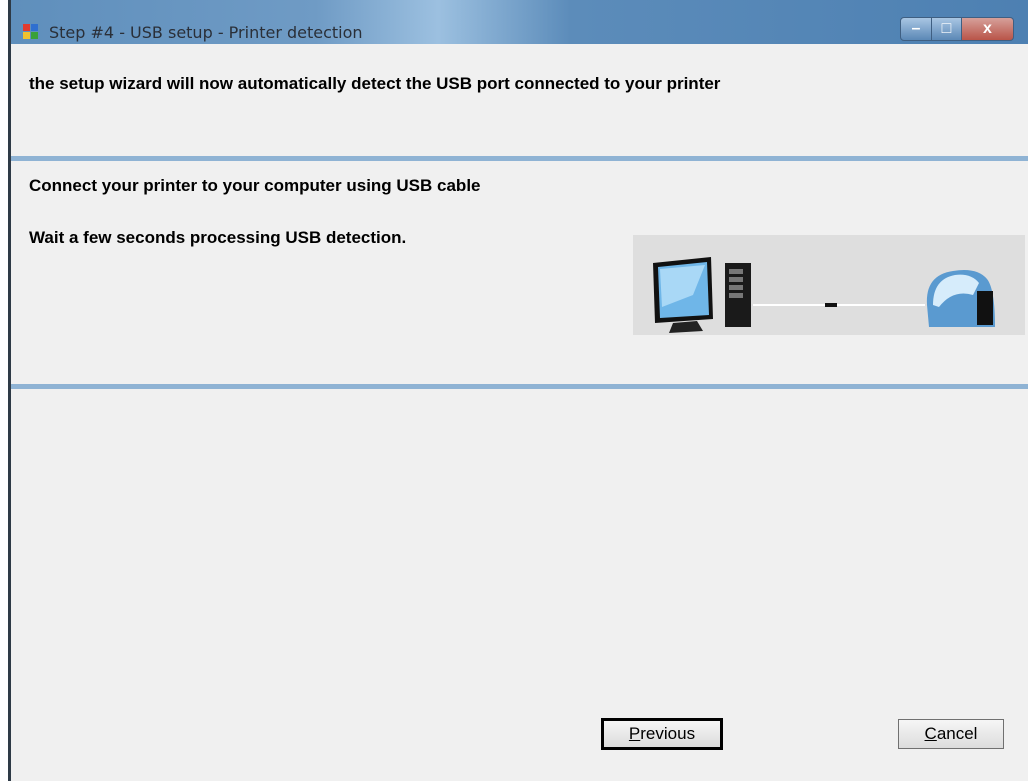 This screenshot has width=1028, height=781. Describe the element at coordinates (634, 733) in the screenshot. I see `previous-mnemonic: P` at that location.